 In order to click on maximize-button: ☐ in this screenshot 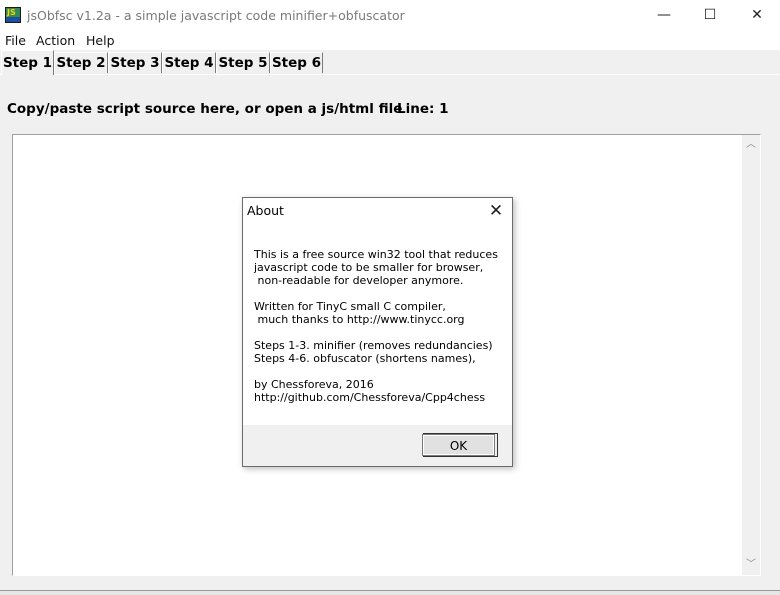, I will do `click(710, 15)`.